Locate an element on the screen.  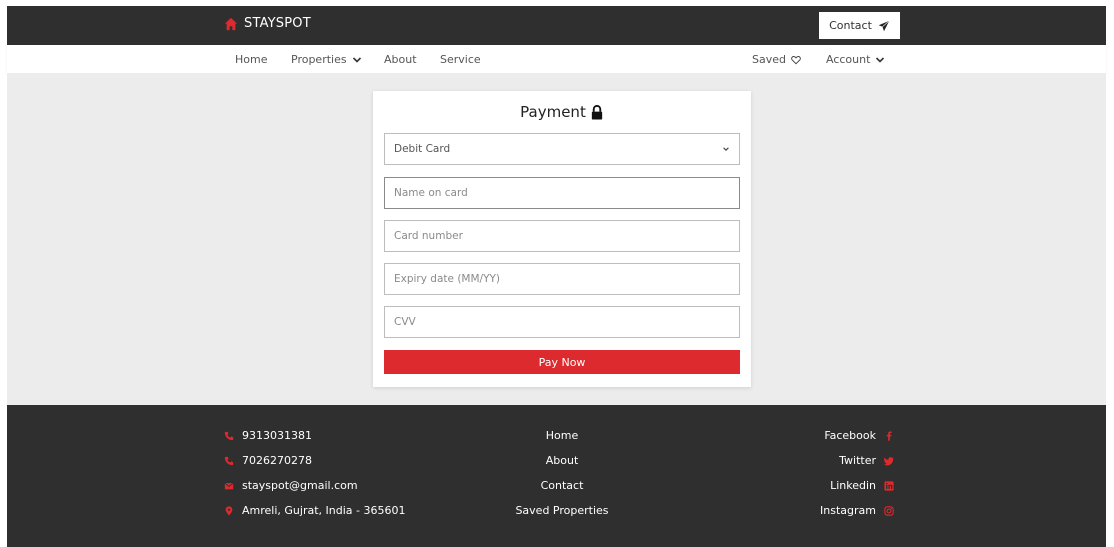
footer-phone-1-text: 9313031381 is located at coordinates (277, 435).